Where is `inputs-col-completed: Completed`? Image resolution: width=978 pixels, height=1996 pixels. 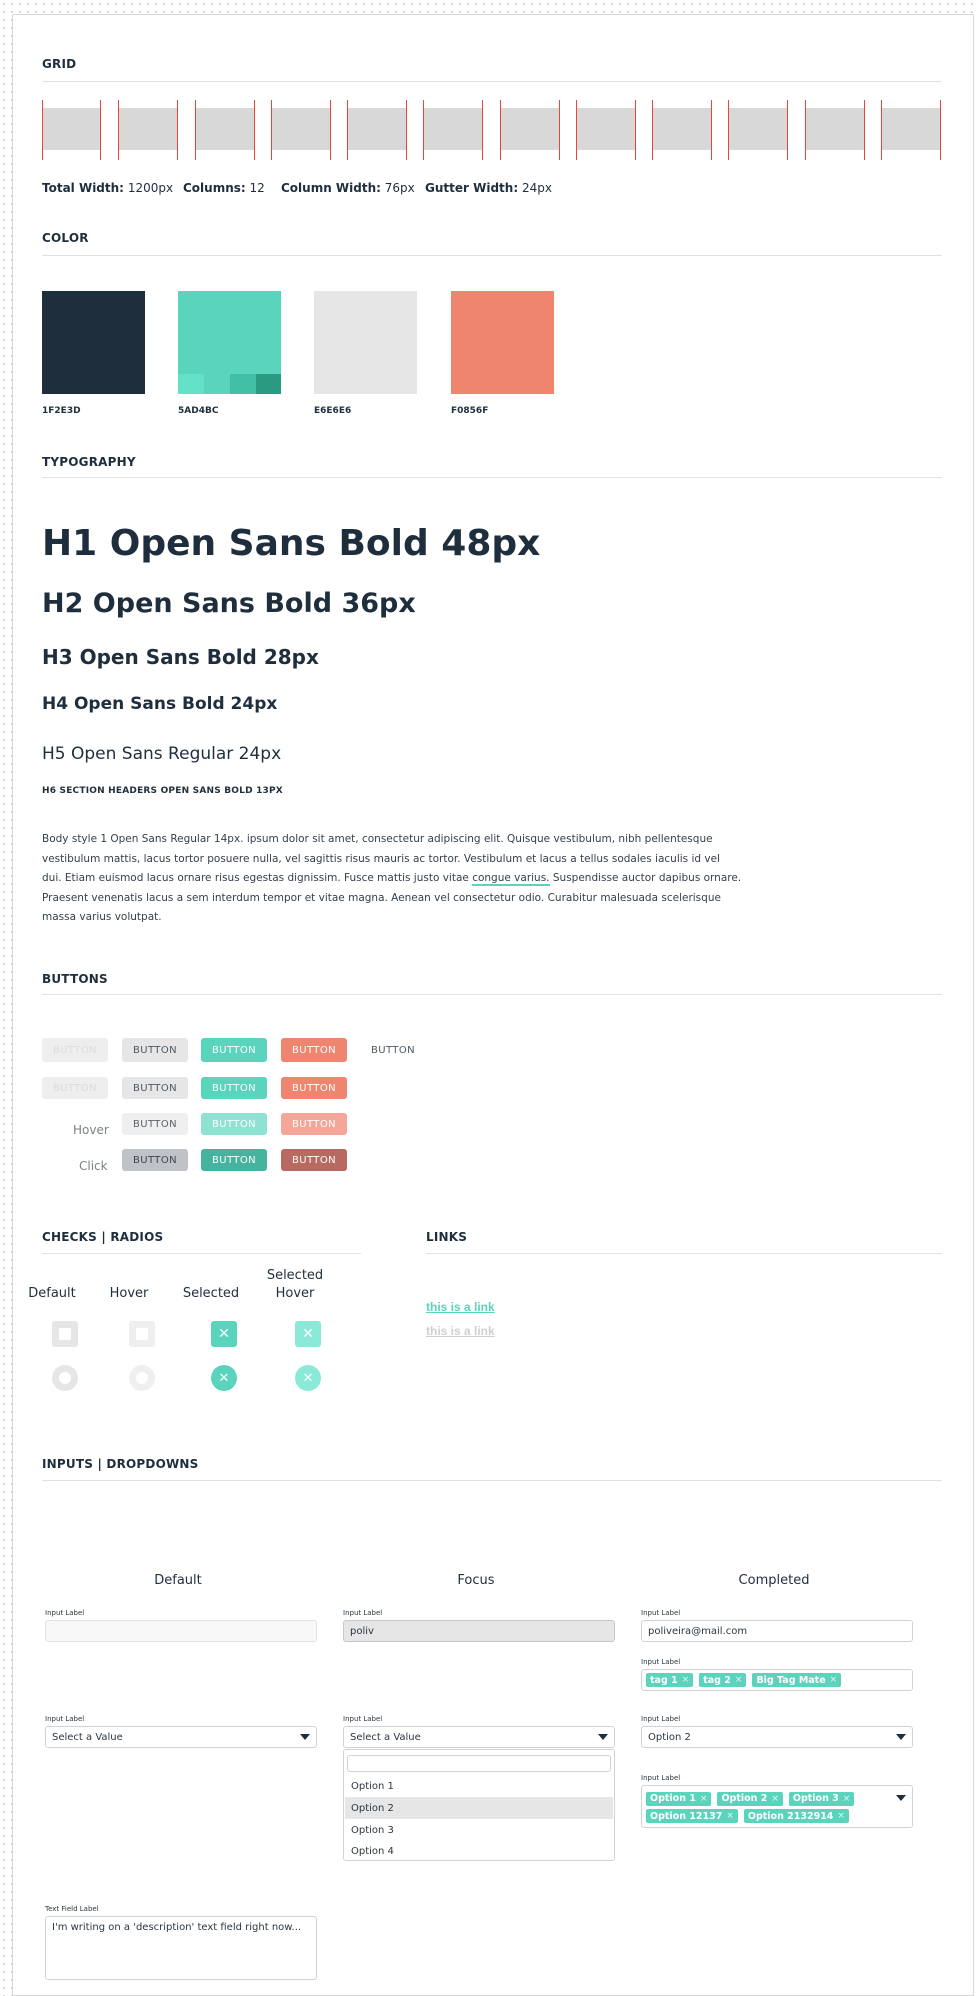 inputs-col-completed: Completed is located at coordinates (774, 1580).